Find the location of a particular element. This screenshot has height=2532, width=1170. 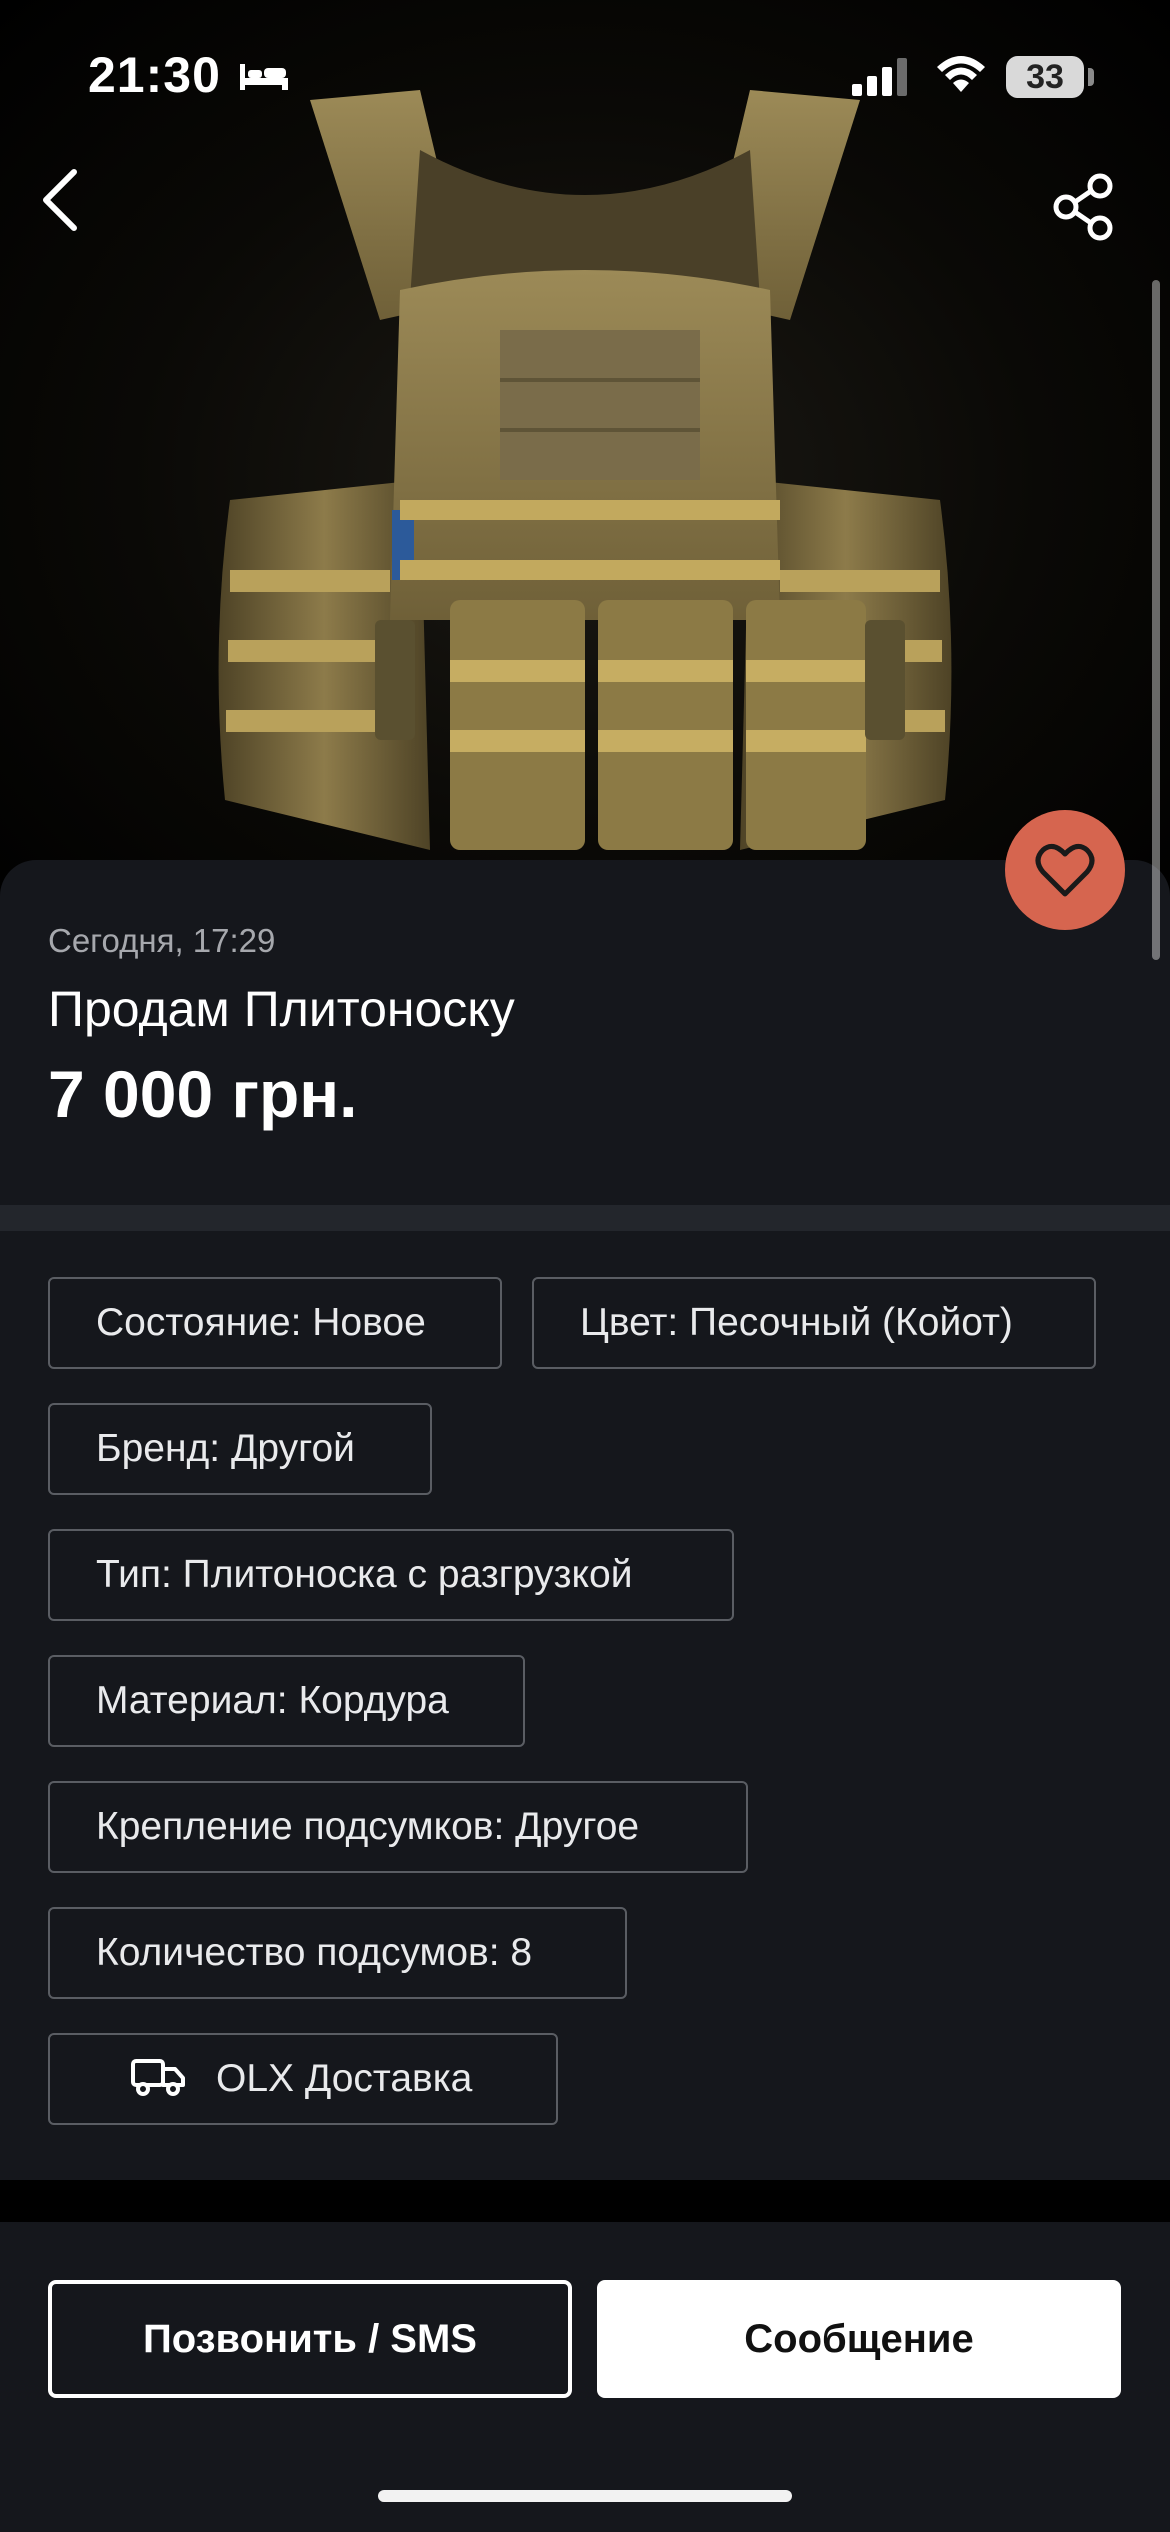

scrollbar is located at coordinates (1156, 620).